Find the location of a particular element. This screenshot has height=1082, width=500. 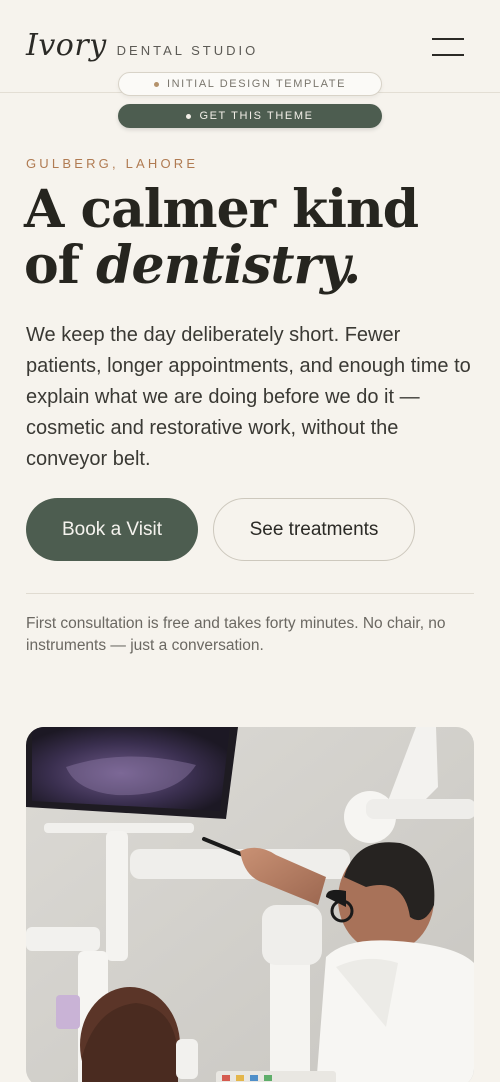

hero-headline: A calmer kind of dentistry. is located at coordinates (254, 238).